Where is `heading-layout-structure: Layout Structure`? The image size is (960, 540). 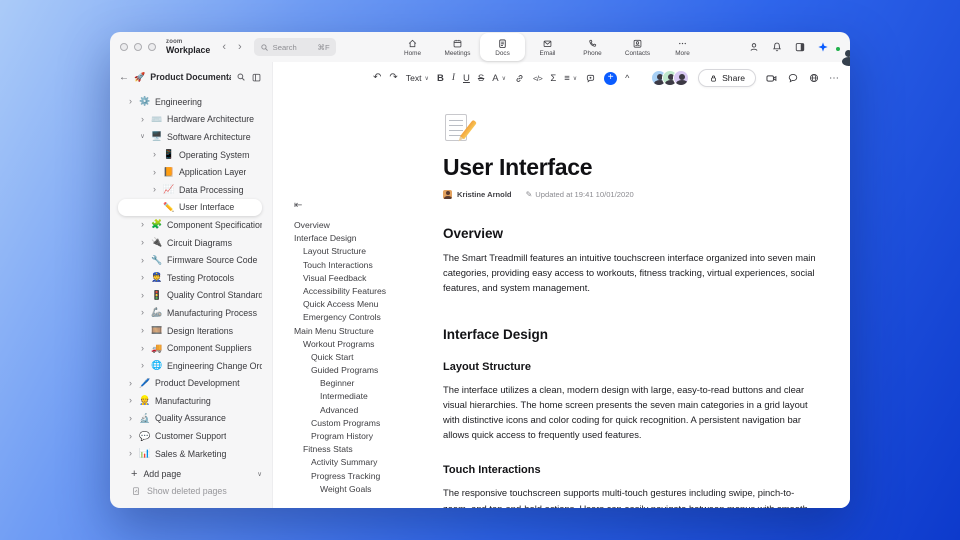 heading-layout-structure: Layout Structure is located at coordinates (631, 367).